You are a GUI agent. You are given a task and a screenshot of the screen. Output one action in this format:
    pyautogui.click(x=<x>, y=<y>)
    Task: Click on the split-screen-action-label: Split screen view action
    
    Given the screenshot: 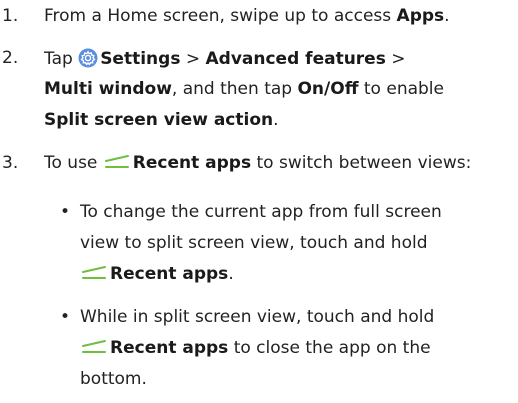 What is the action you would take?
    pyautogui.click(x=159, y=120)
    